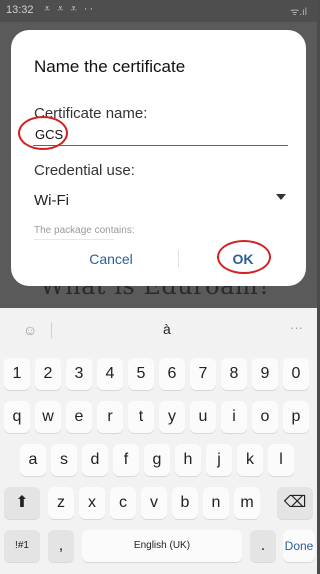 The height and width of the screenshot is (574, 320). I want to click on key-2: 2, so click(48, 374).